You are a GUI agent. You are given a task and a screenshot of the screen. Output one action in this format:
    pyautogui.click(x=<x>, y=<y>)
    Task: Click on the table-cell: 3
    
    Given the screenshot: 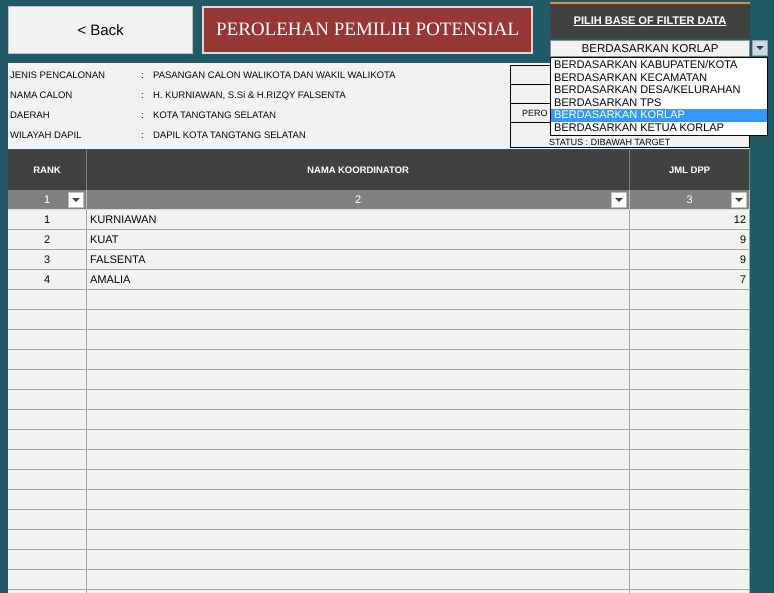 What is the action you would take?
    pyautogui.click(x=47, y=260)
    